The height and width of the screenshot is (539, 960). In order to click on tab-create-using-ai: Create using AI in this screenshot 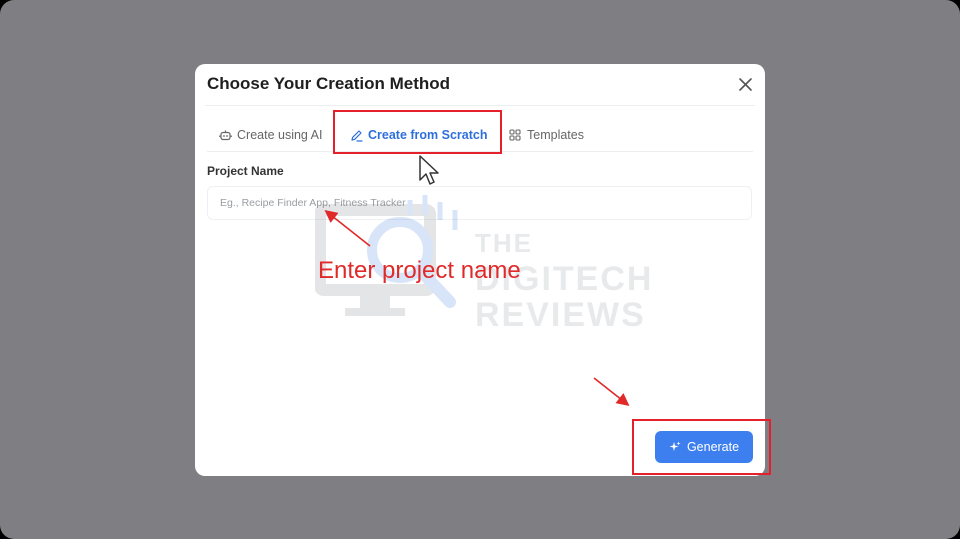, I will do `click(270, 135)`.